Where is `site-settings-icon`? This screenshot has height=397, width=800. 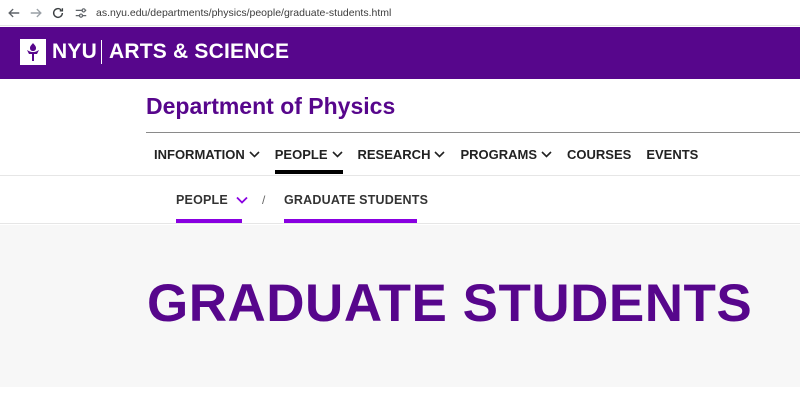 site-settings-icon is located at coordinates (81, 13).